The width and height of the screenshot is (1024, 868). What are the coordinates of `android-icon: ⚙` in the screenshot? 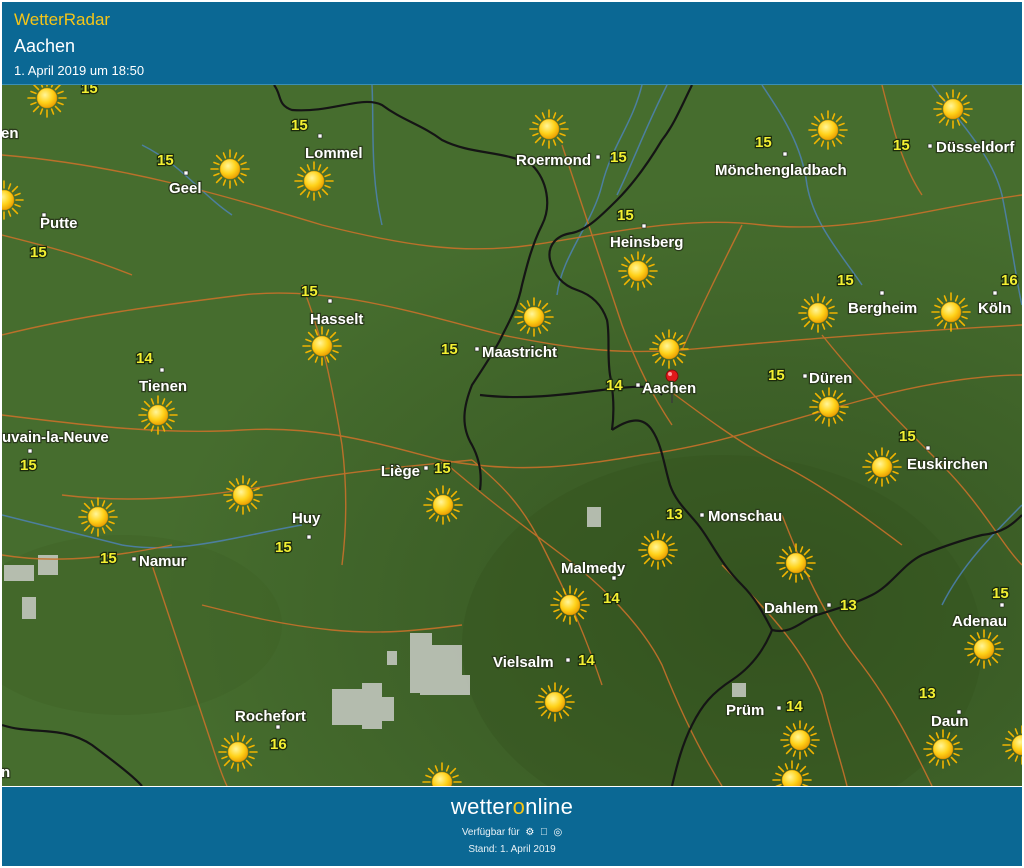 It's located at (529, 832).